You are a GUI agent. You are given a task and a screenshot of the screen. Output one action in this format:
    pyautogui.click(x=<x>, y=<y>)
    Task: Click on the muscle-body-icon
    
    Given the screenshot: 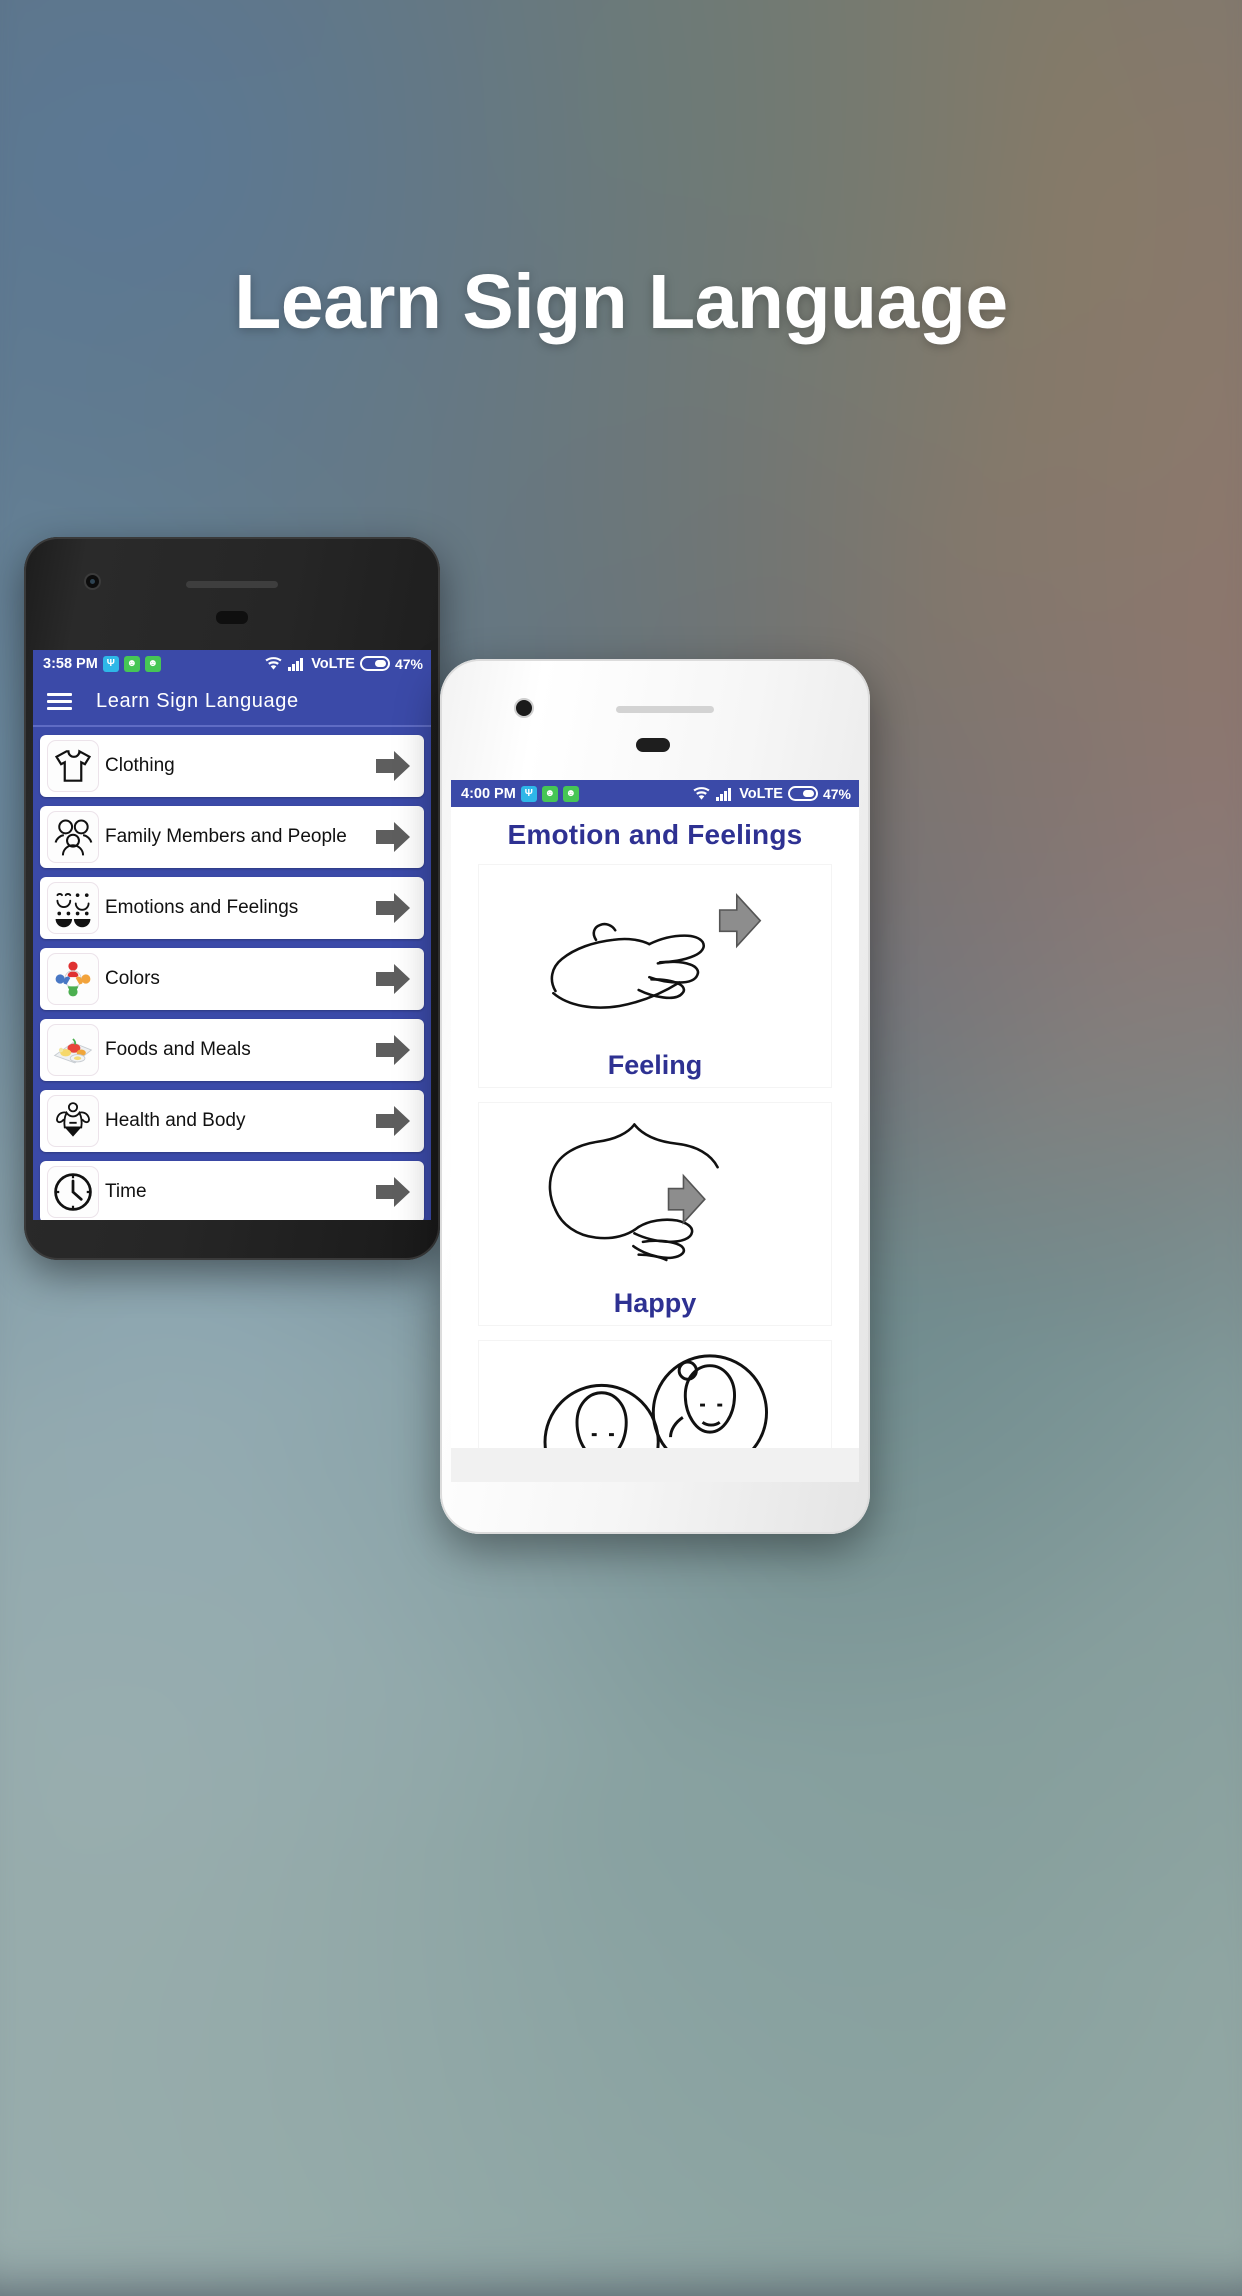 What is the action you would take?
    pyautogui.click(x=73, y=1121)
    